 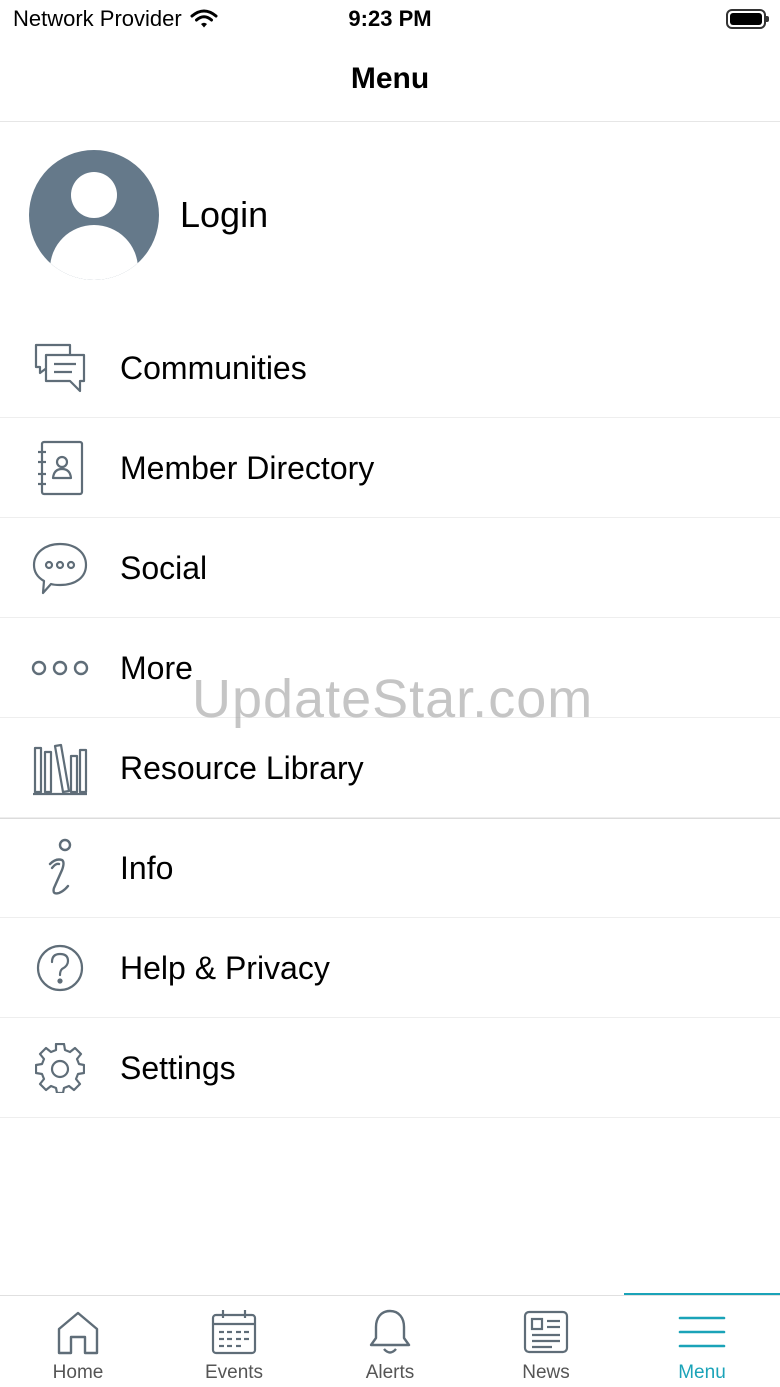 What do you see at coordinates (747, 19) in the screenshot?
I see `battery-icon` at bounding box center [747, 19].